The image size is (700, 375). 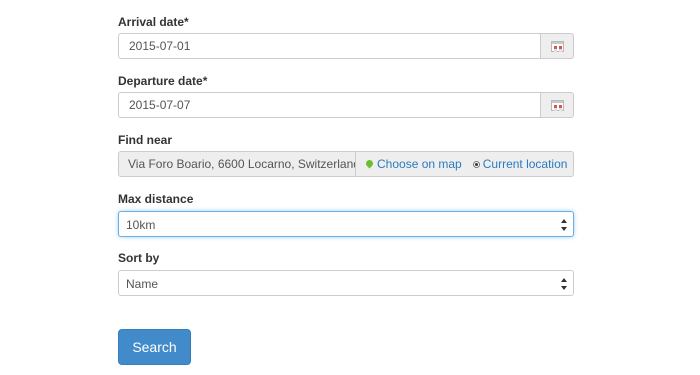 I want to click on choose-on-map-label: Choose on map, so click(x=419, y=164).